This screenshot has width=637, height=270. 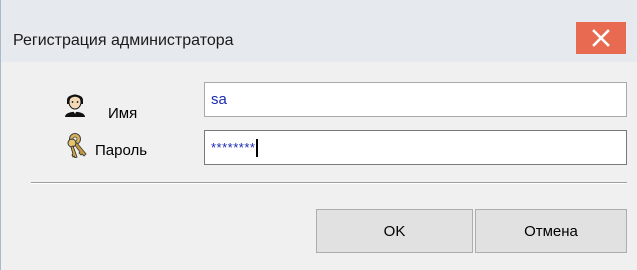 What do you see at coordinates (121, 150) in the screenshot?
I see `password-label: Пароль` at bounding box center [121, 150].